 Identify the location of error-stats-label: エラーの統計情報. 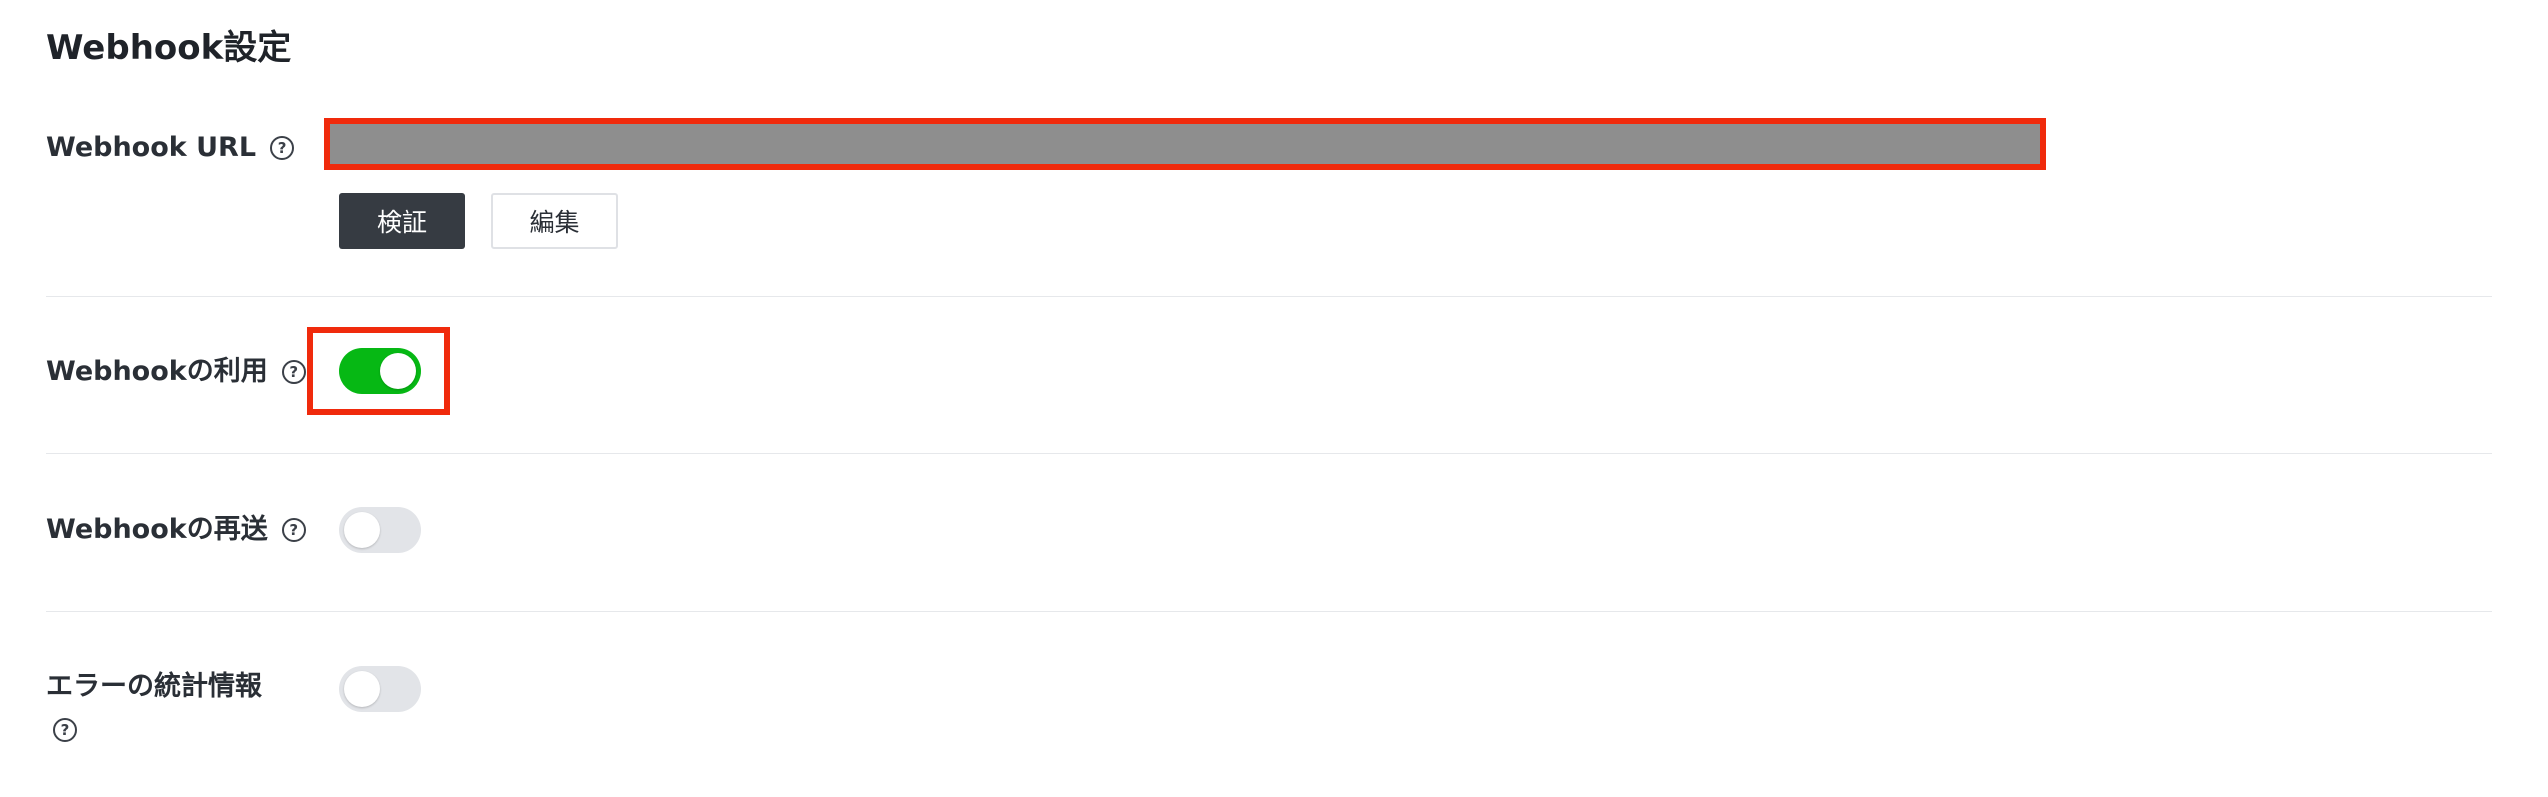
(154, 686).